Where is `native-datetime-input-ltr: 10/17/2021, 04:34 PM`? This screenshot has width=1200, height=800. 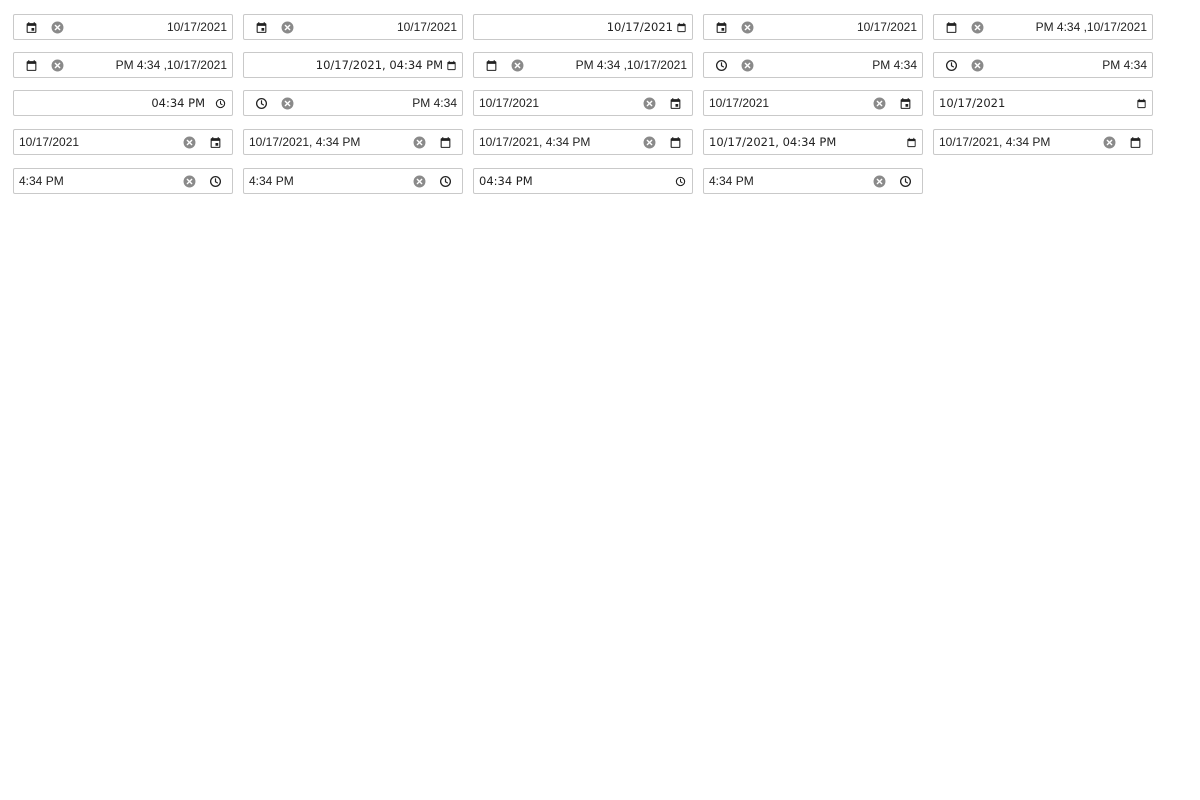 native-datetime-input-ltr: 10/17/2021, 04:34 PM is located at coordinates (813, 142).